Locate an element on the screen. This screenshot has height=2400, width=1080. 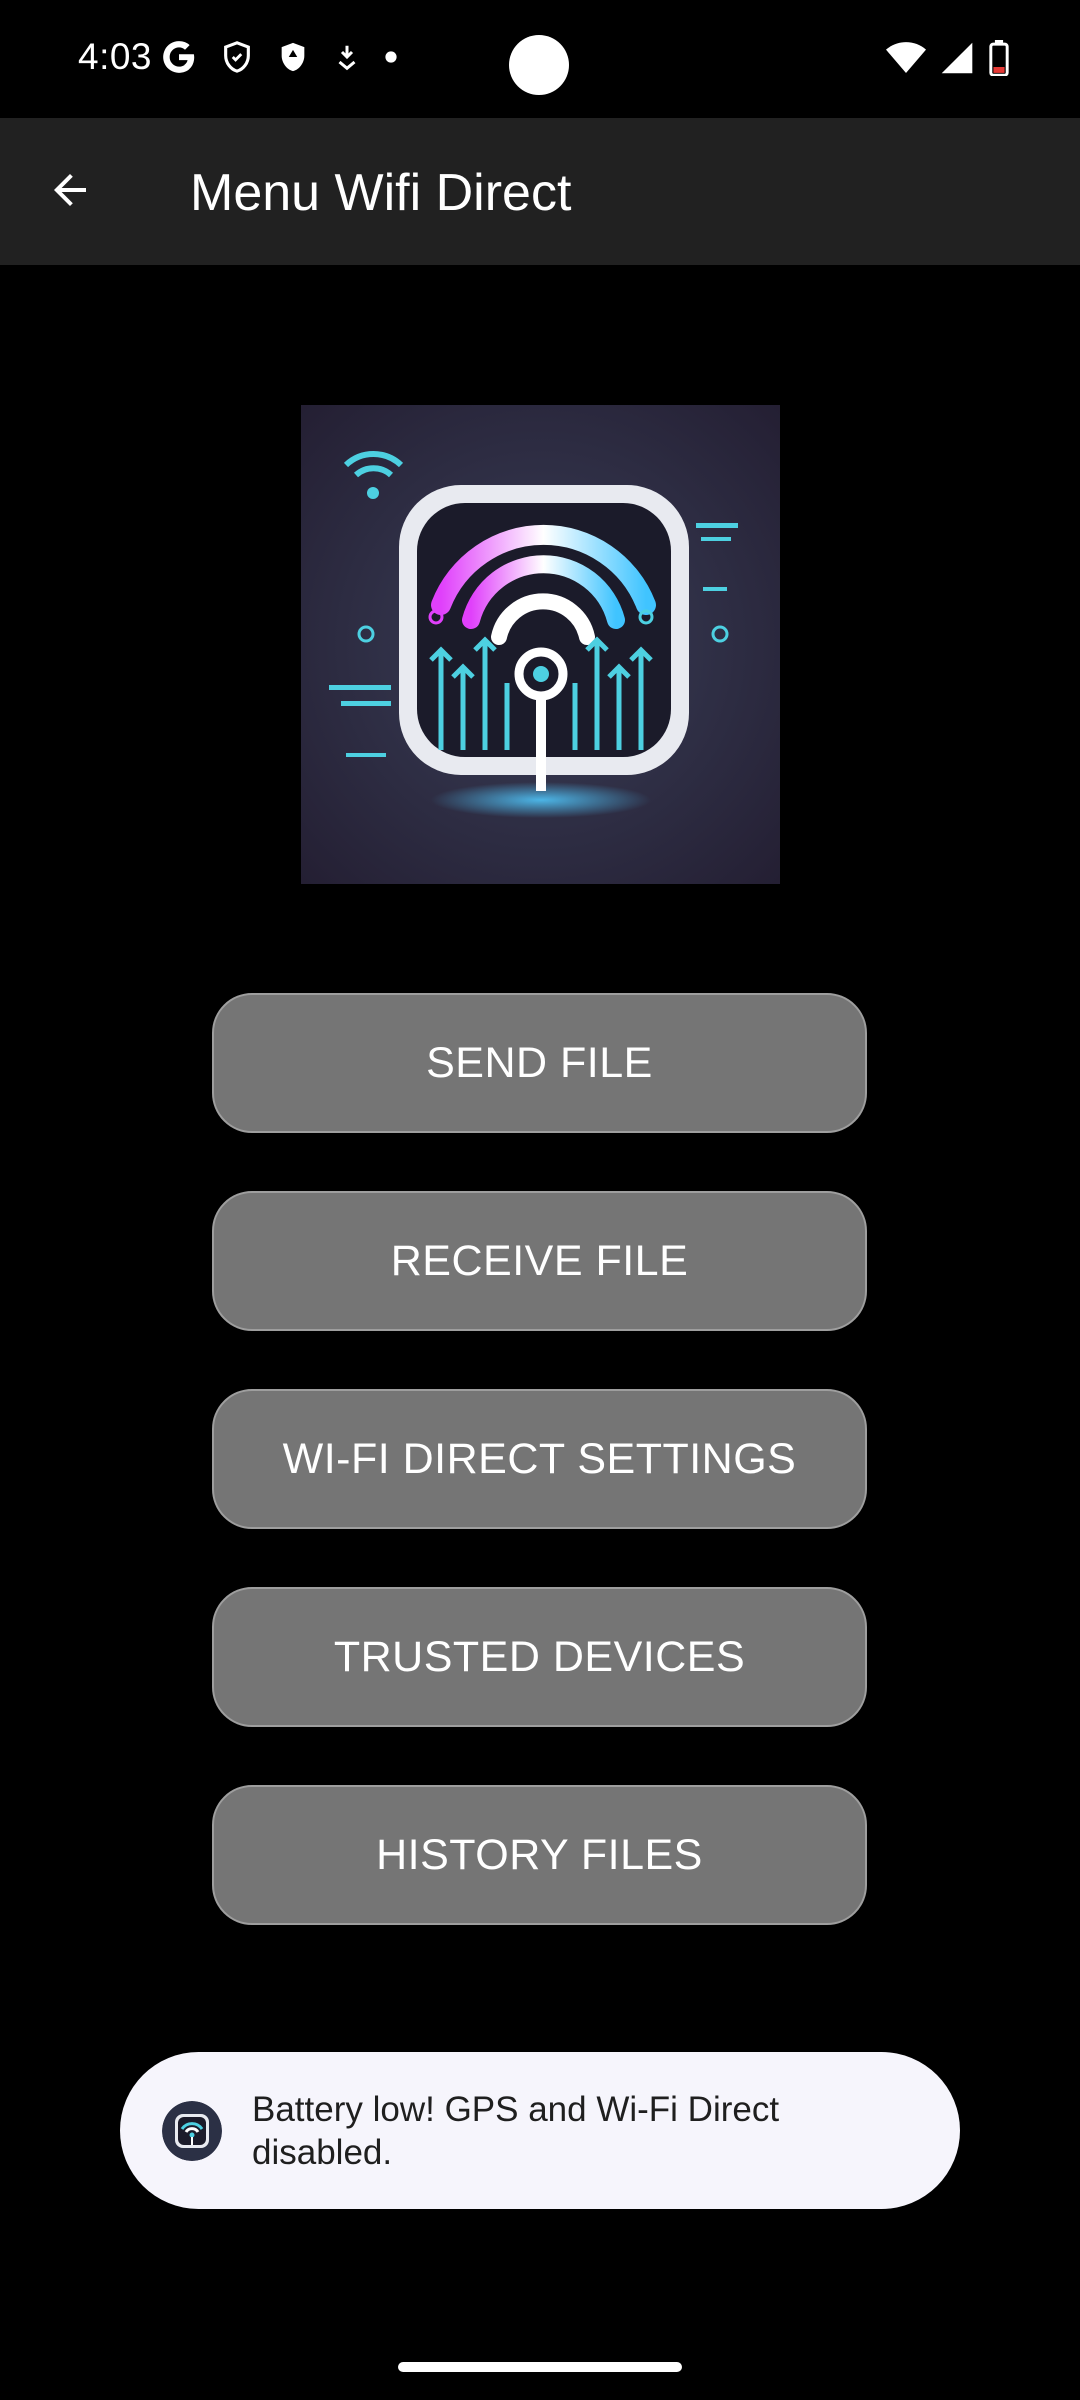
camera-cutout is located at coordinates (539, 65).